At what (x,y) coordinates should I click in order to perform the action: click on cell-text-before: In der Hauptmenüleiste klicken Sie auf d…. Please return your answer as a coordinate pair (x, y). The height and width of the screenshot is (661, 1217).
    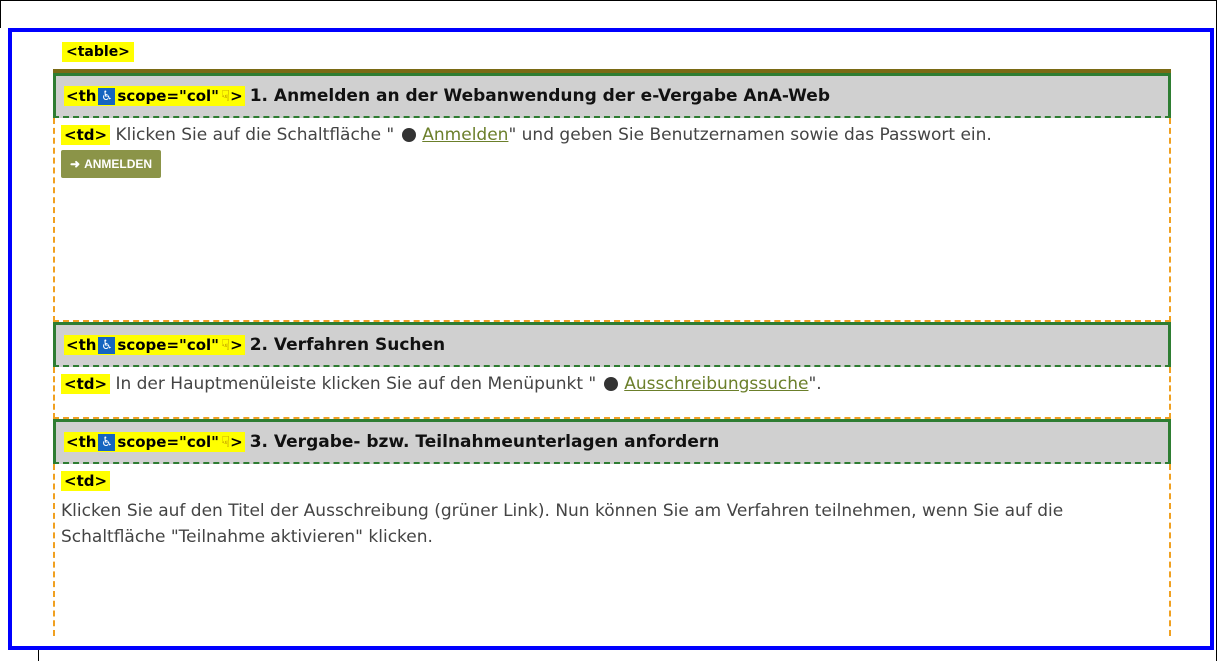
    Looking at the image, I should click on (356, 384).